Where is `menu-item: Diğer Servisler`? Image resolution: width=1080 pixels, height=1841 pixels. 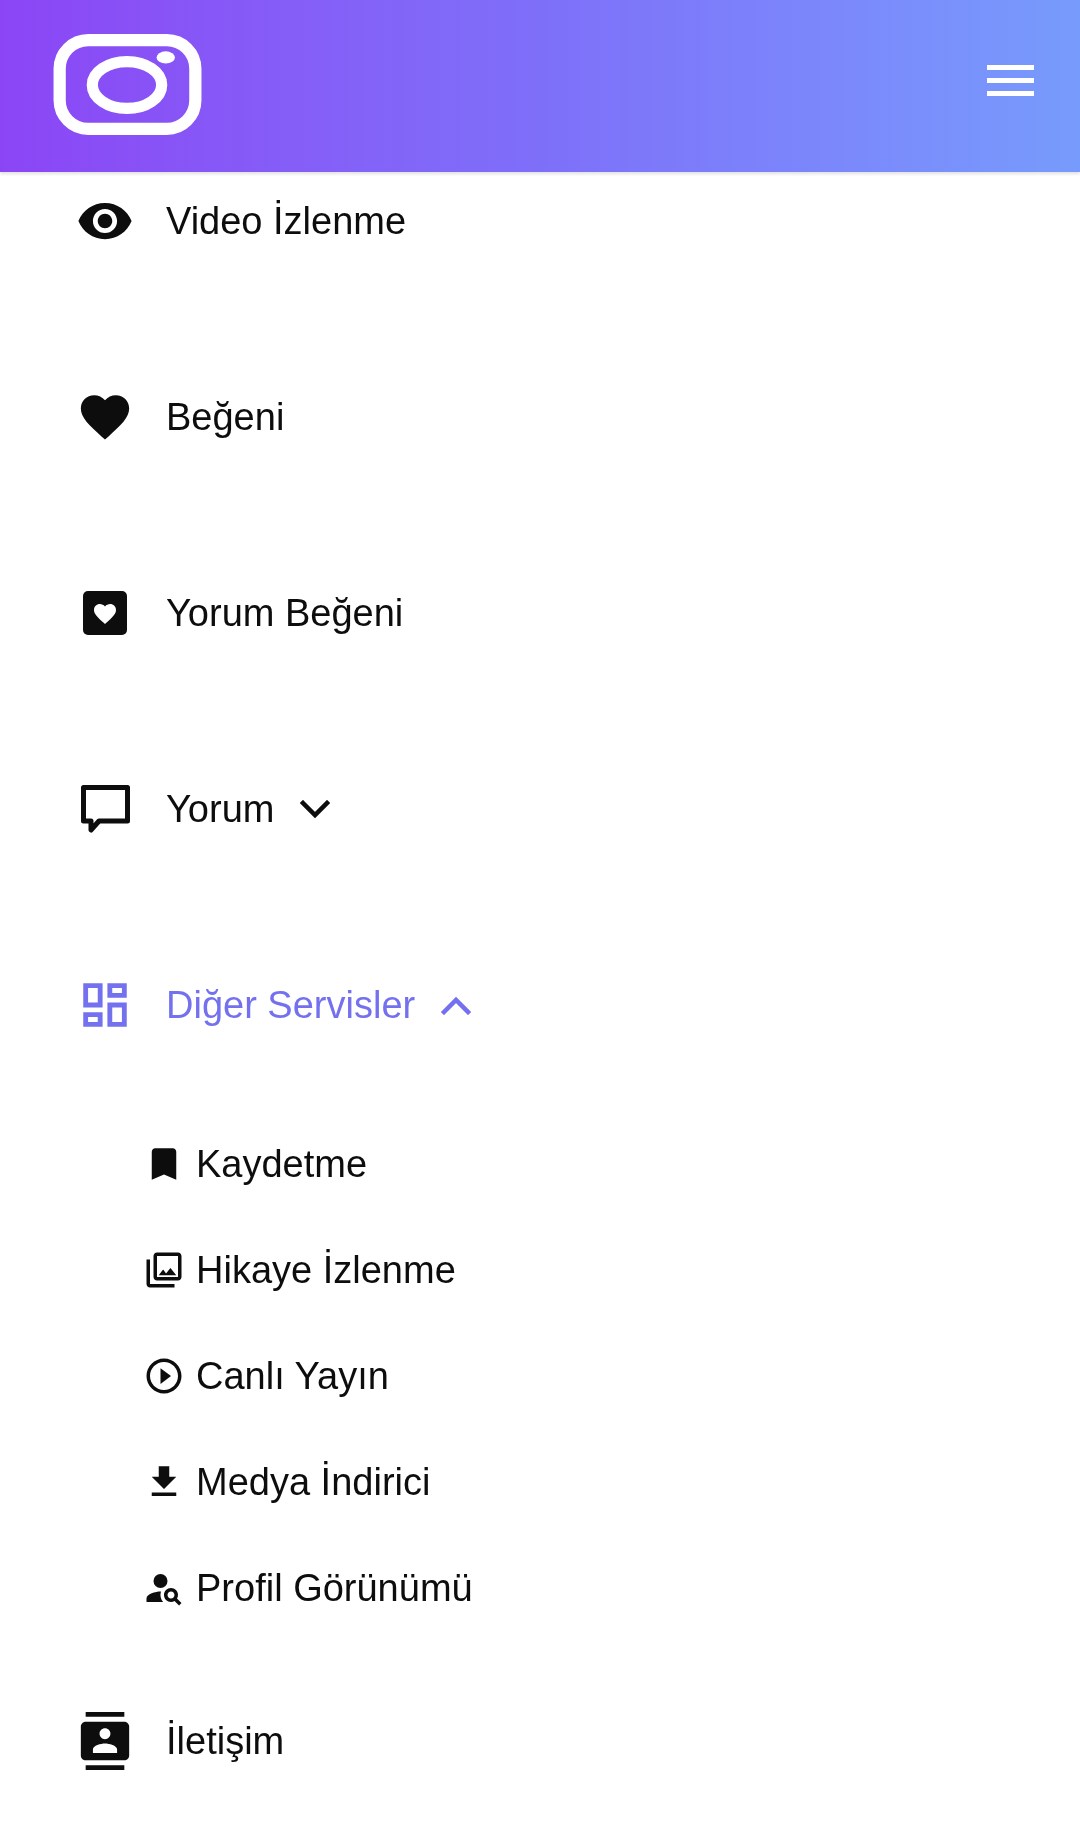 menu-item: Diğer Servisler is located at coordinates (274, 1005).